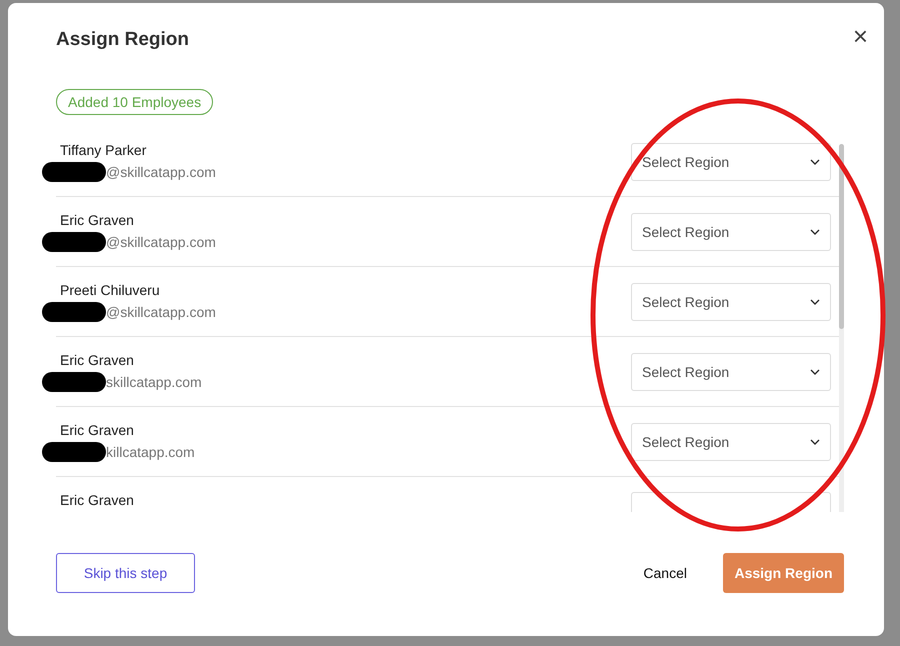  I want to click on close-button: ×, so click(860, 36).